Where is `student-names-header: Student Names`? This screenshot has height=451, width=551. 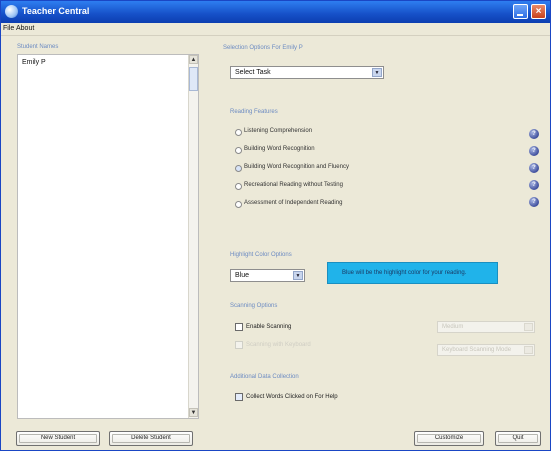 student-names-header: Student Names is located at coordinates (38, 47).